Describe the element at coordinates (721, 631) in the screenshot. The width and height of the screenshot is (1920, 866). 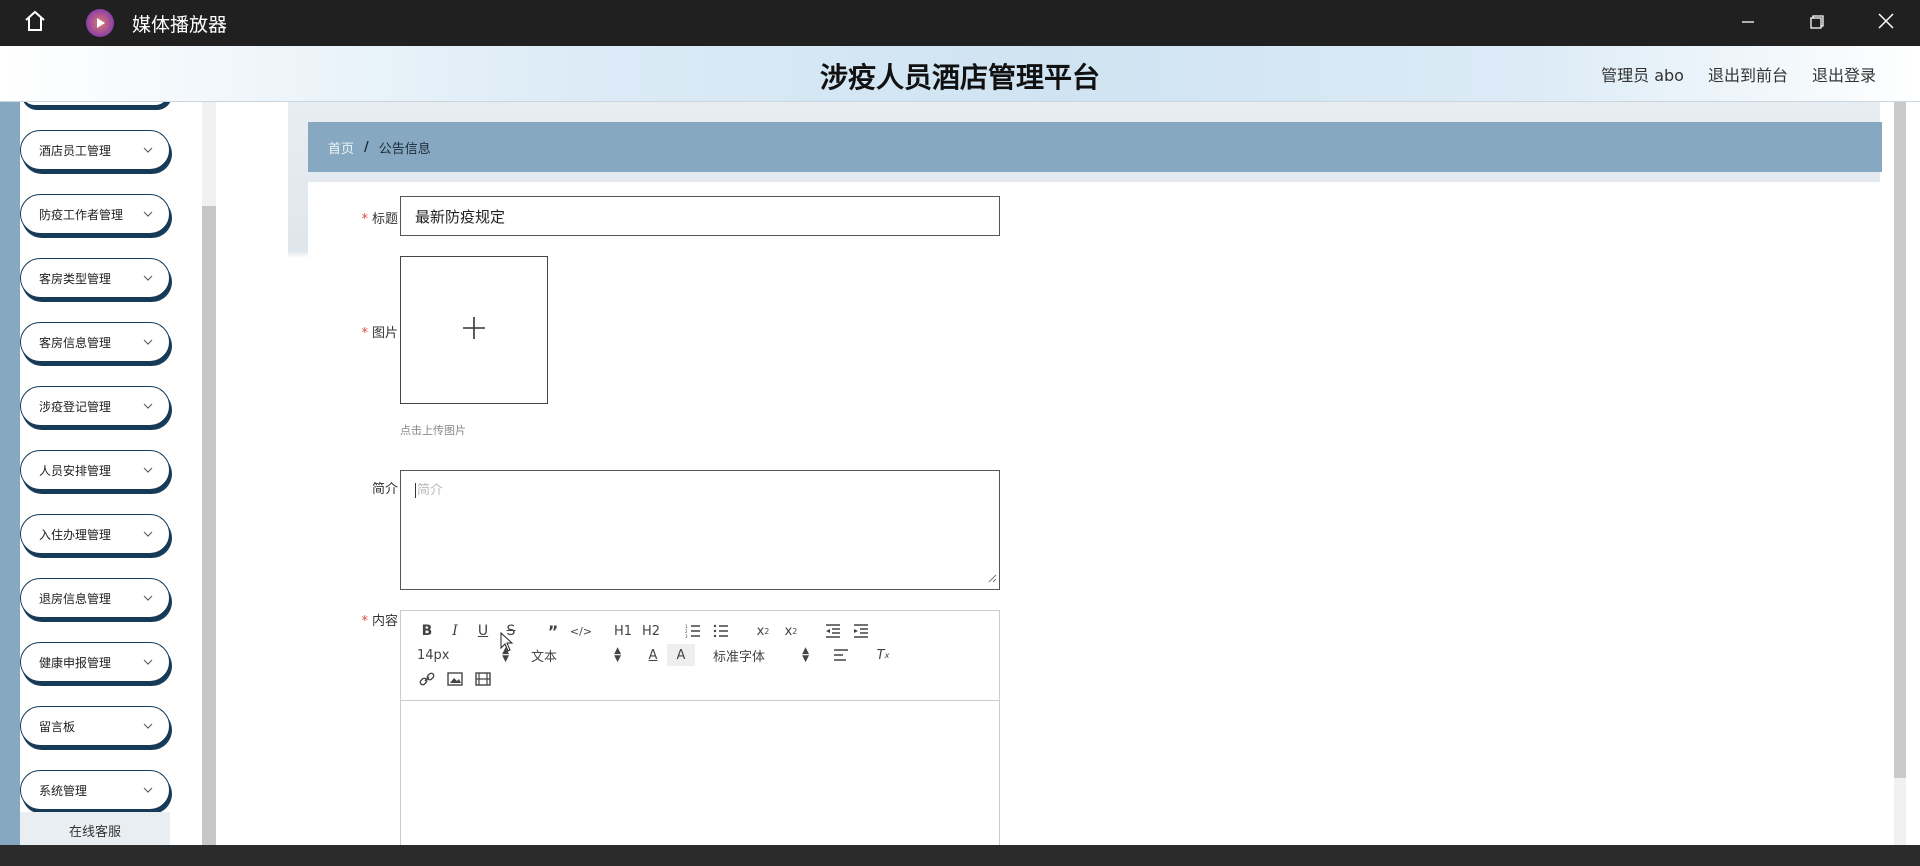
I see `bullet-list-icon` at that location.